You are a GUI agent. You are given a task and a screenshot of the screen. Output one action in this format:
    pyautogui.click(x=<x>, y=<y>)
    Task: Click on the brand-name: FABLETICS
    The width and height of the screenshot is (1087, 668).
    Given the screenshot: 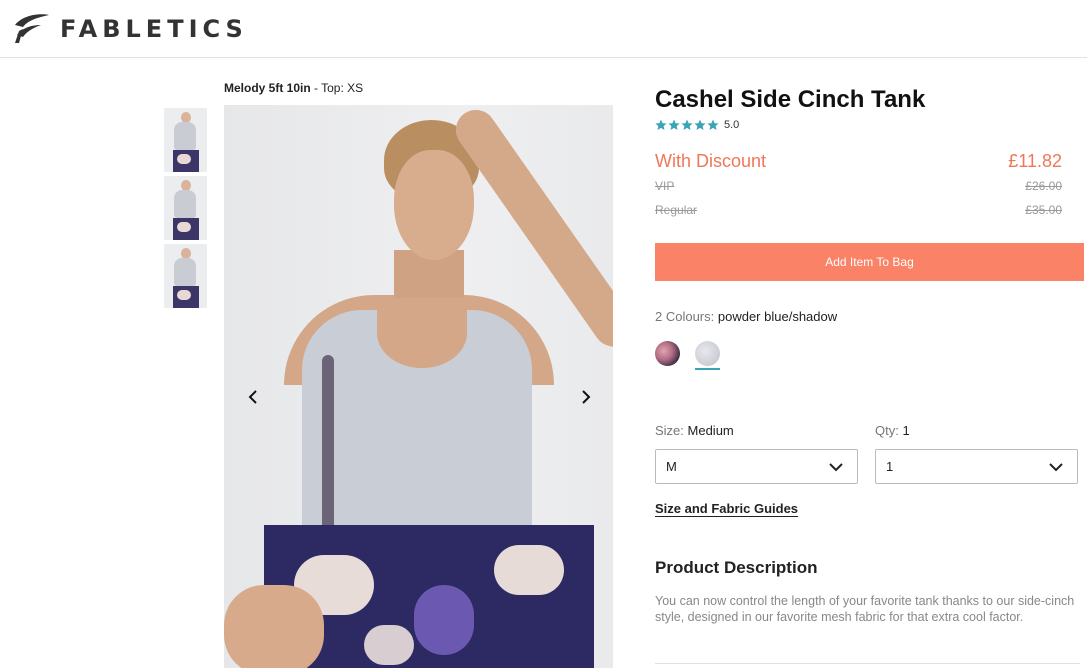 What is the action you would take?
    pyautogui.click(x=154, y=29)
    